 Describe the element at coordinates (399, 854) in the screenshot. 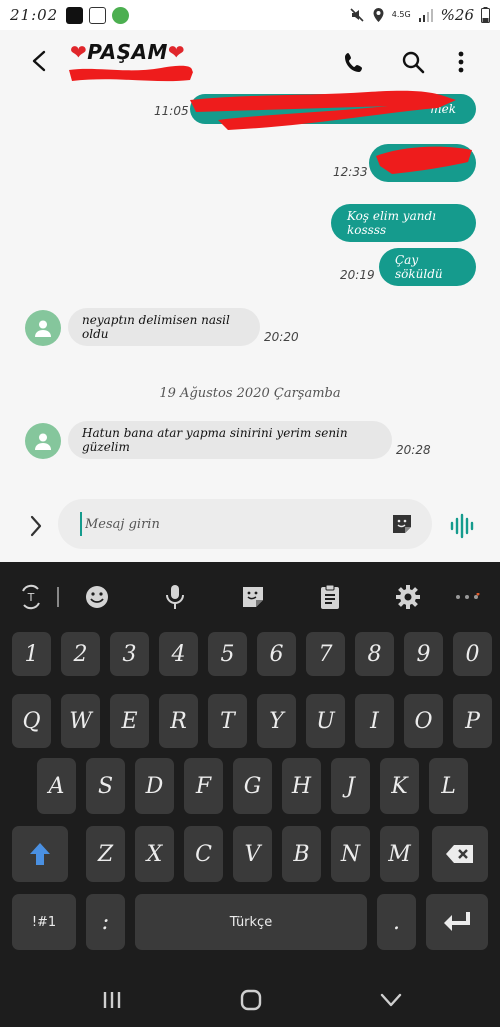

I see `key-m: M` at that location.